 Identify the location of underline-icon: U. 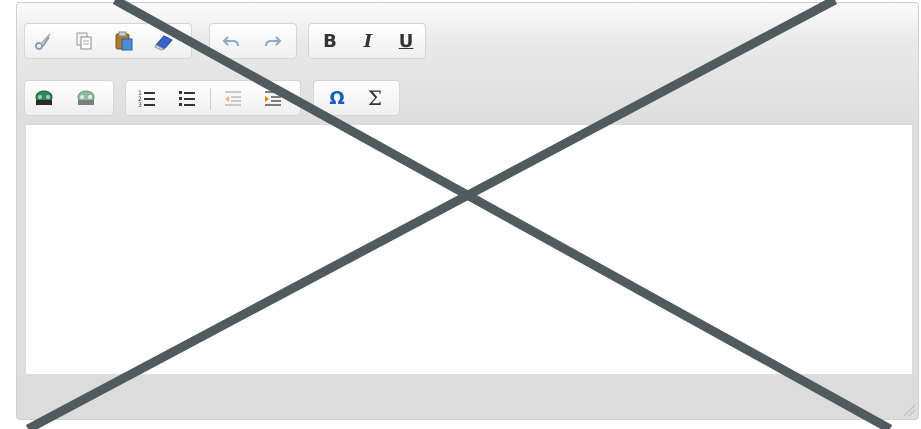
(406, 41).